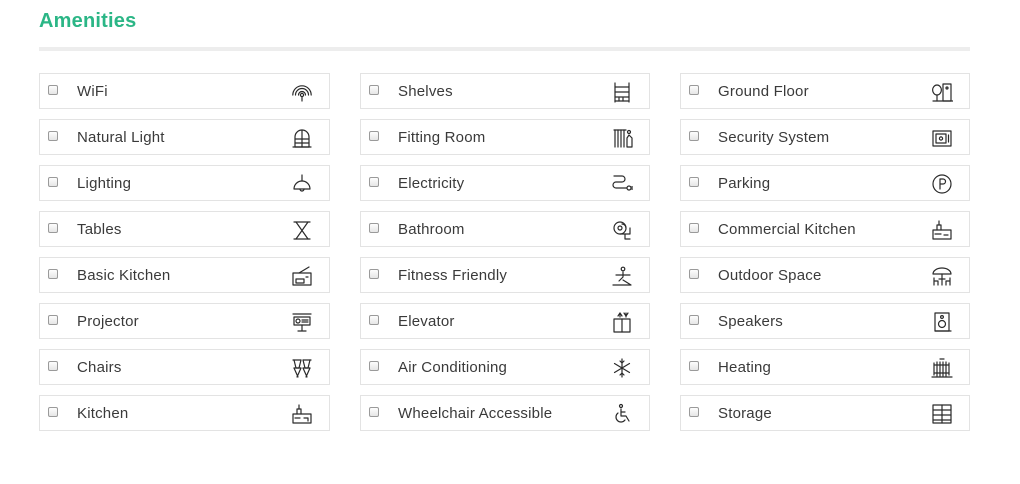 Image resolution: width=1020 pixels, height=484 pixels. Describe the element at coordinates (825, 367) in the screenshot. I see `amenity-item: Heating` at that location.